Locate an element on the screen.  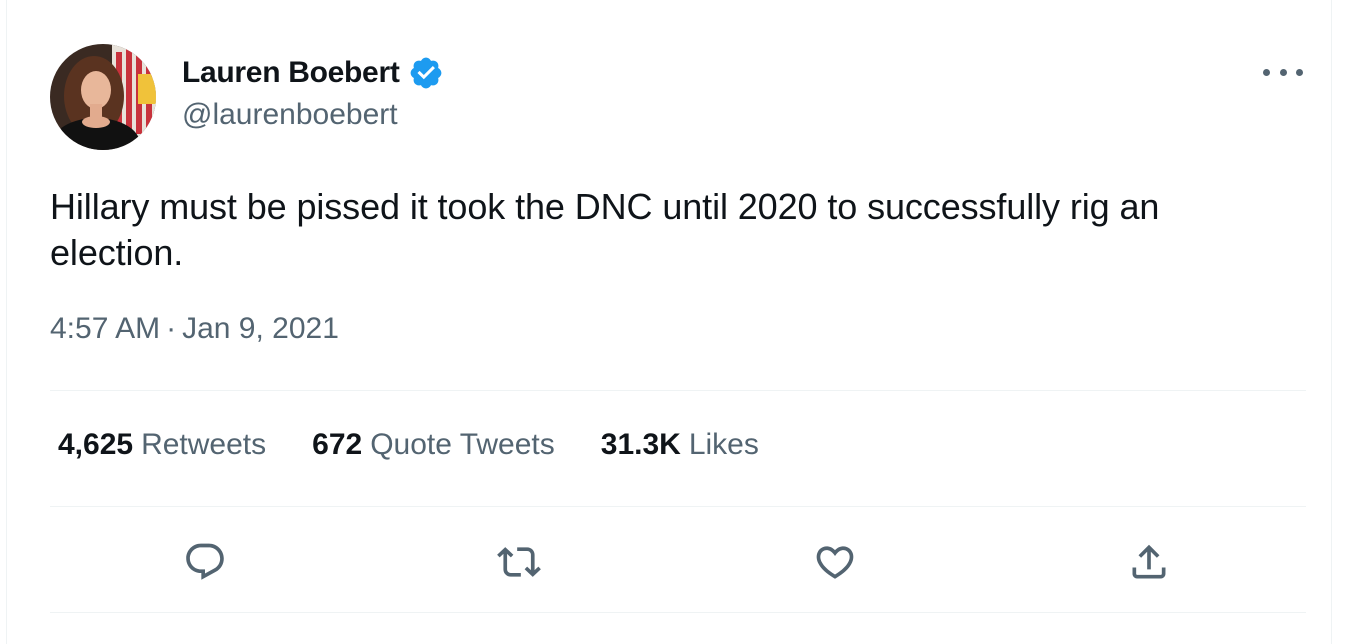
retweet-icon is located at coordinates (519, 562).